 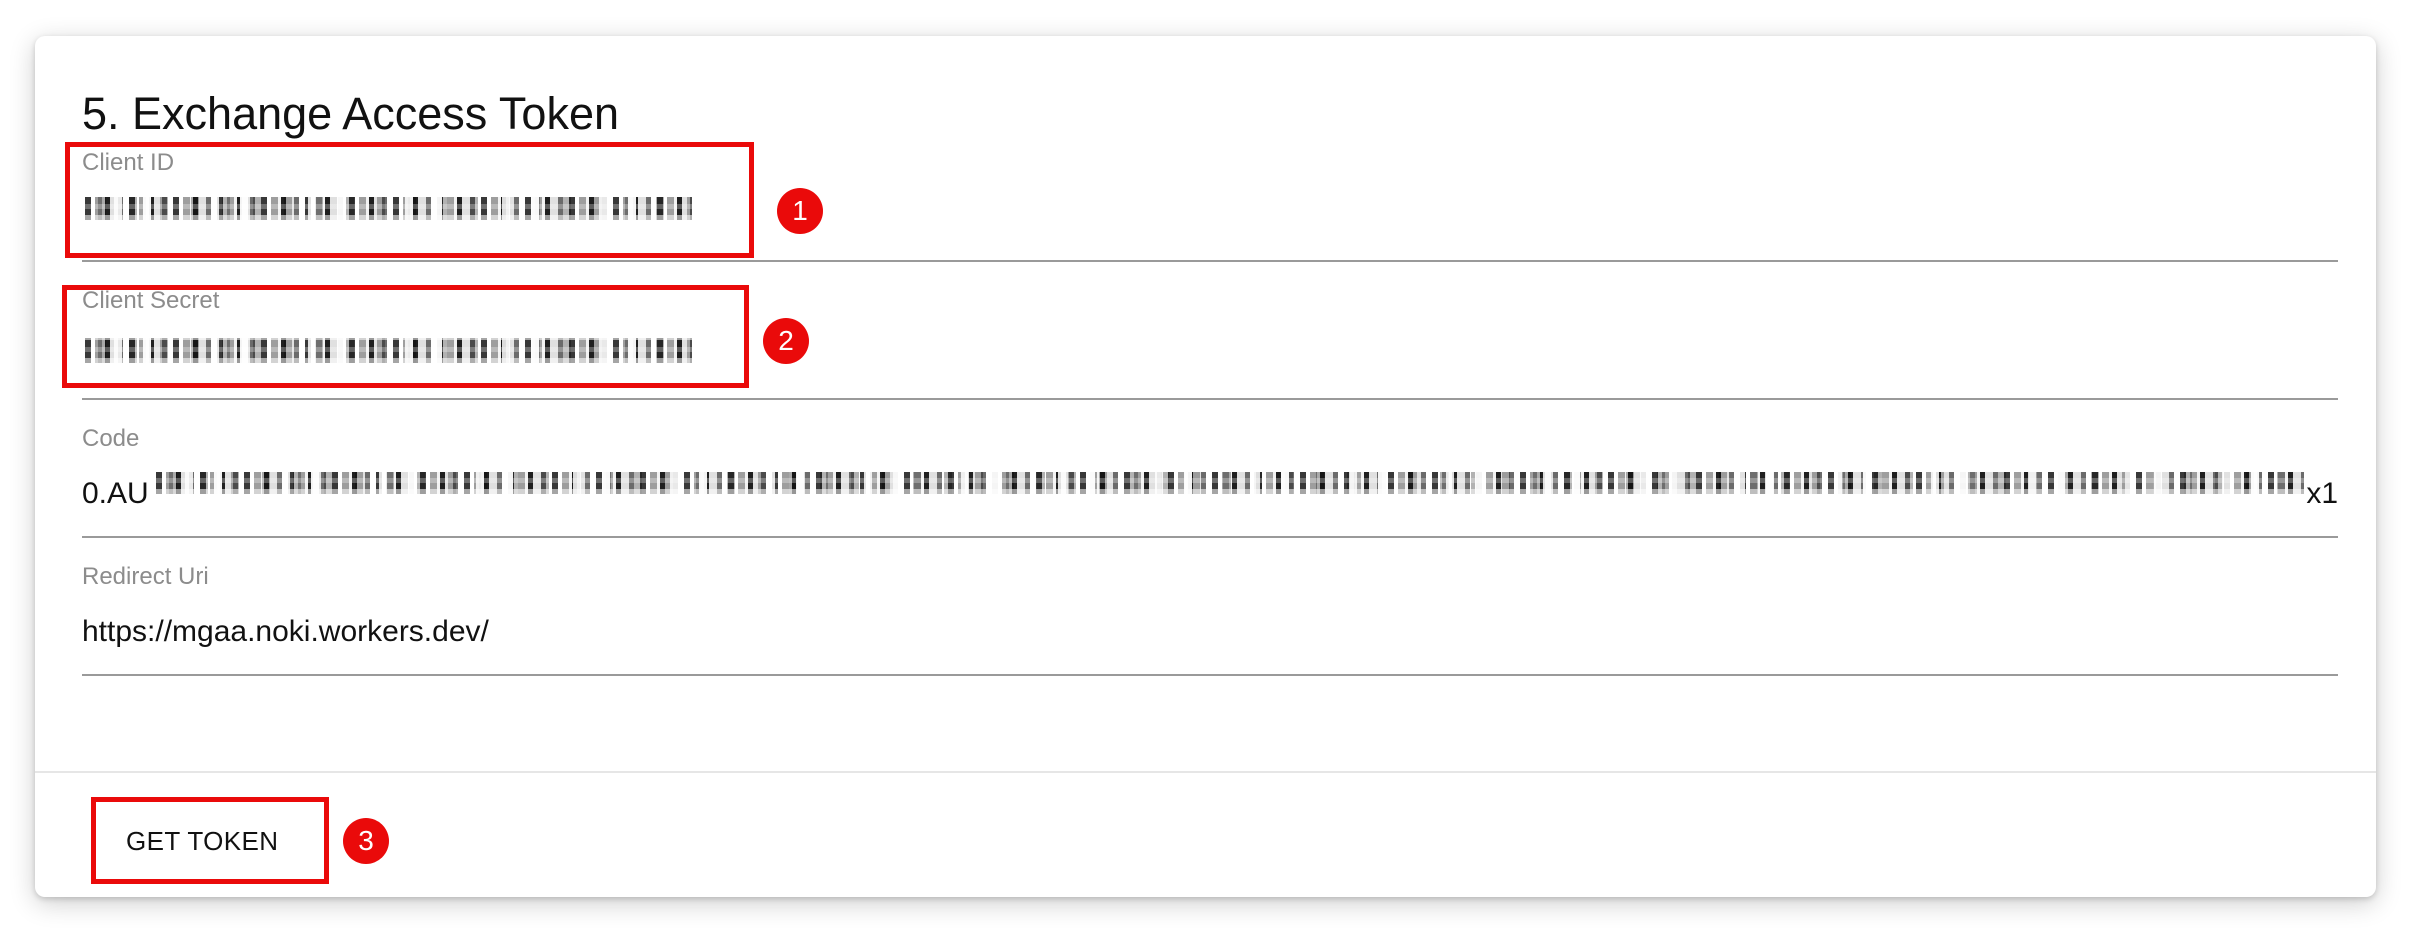 I want to click on client-secret-label: Client Secret, so click(x=151, y=300).